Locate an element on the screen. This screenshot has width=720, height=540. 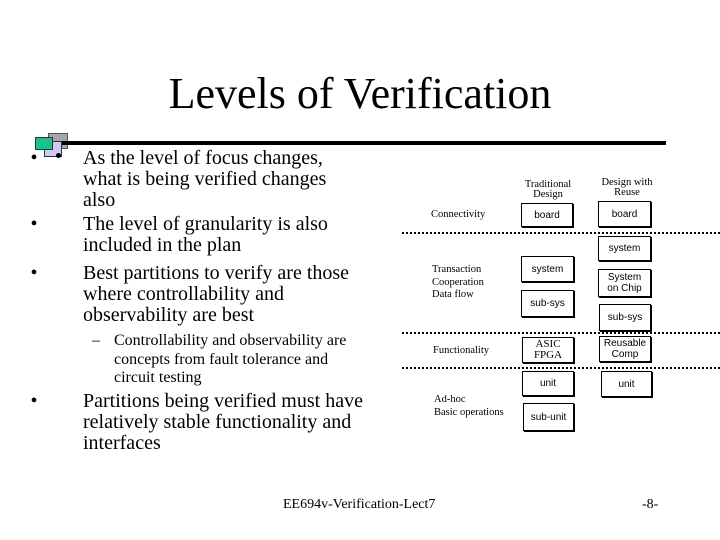
box-line: FPGA is located at coordinates (548, 355).